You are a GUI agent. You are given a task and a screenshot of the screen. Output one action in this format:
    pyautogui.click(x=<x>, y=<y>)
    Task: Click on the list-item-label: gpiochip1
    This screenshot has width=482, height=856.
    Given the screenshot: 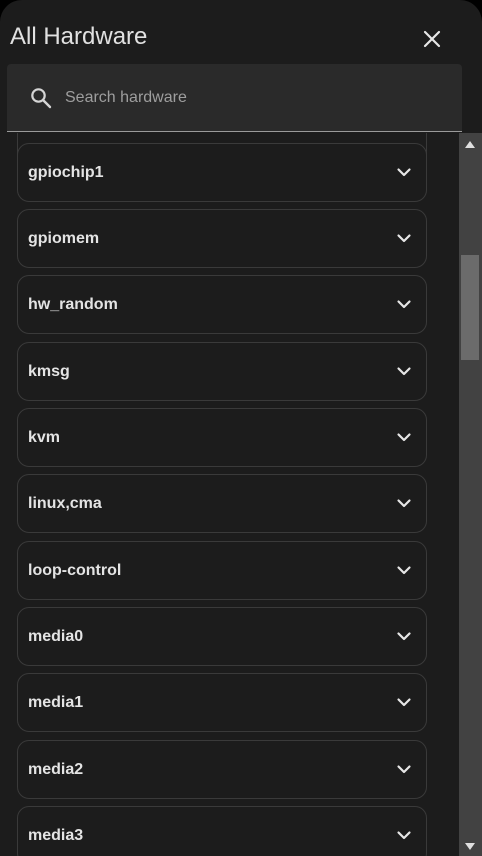 What is the action you would take?
    pyautogui.click(x=66, y=172)
    